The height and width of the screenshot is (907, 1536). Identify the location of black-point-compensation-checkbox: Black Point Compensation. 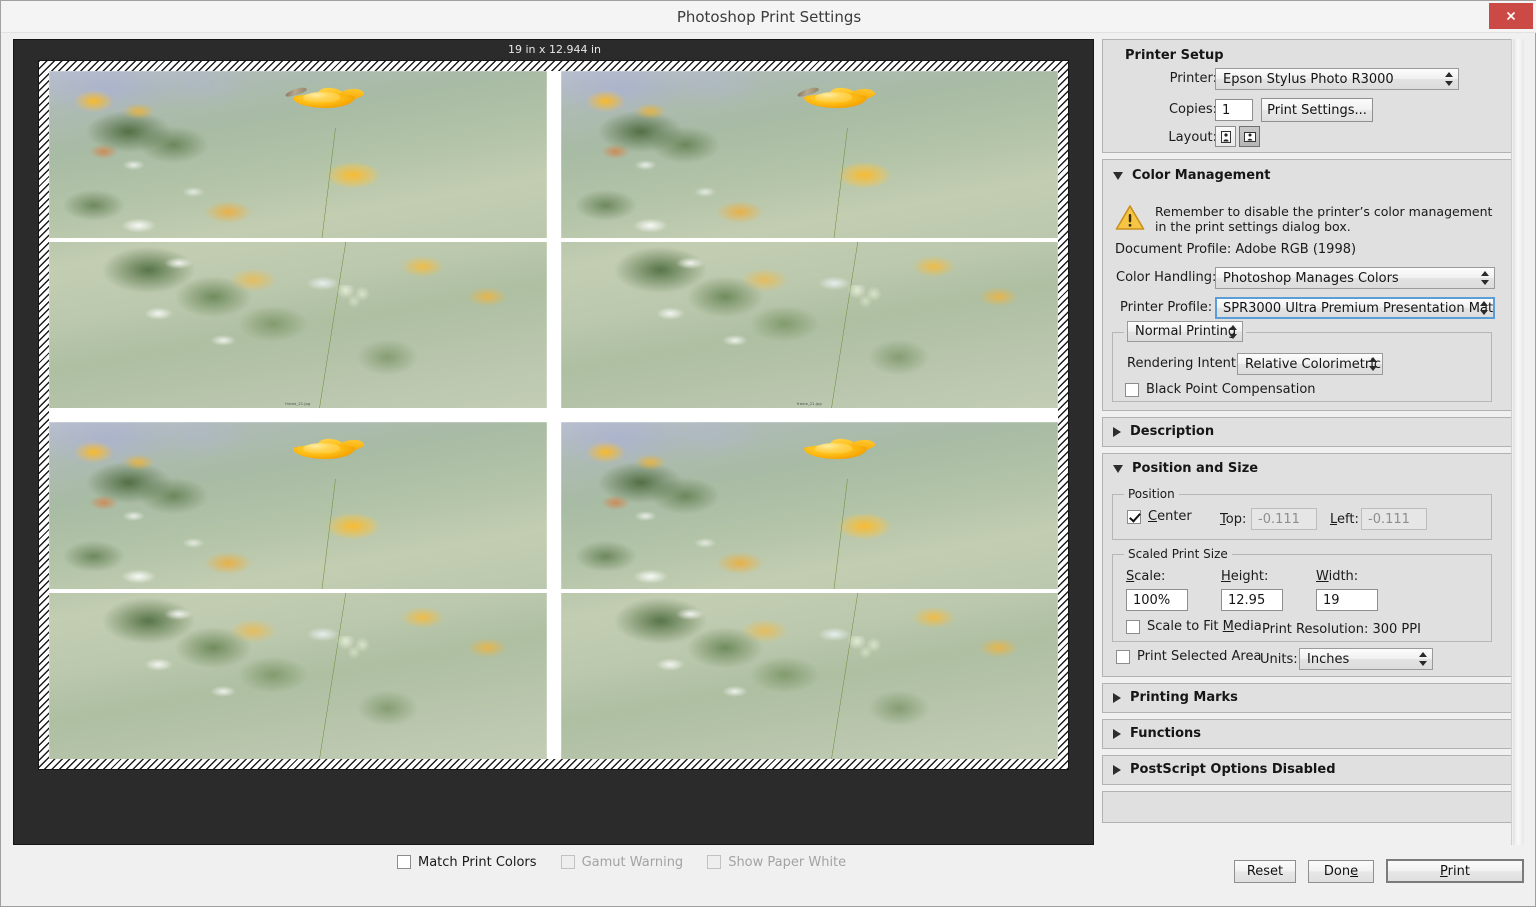
(1220, 389).